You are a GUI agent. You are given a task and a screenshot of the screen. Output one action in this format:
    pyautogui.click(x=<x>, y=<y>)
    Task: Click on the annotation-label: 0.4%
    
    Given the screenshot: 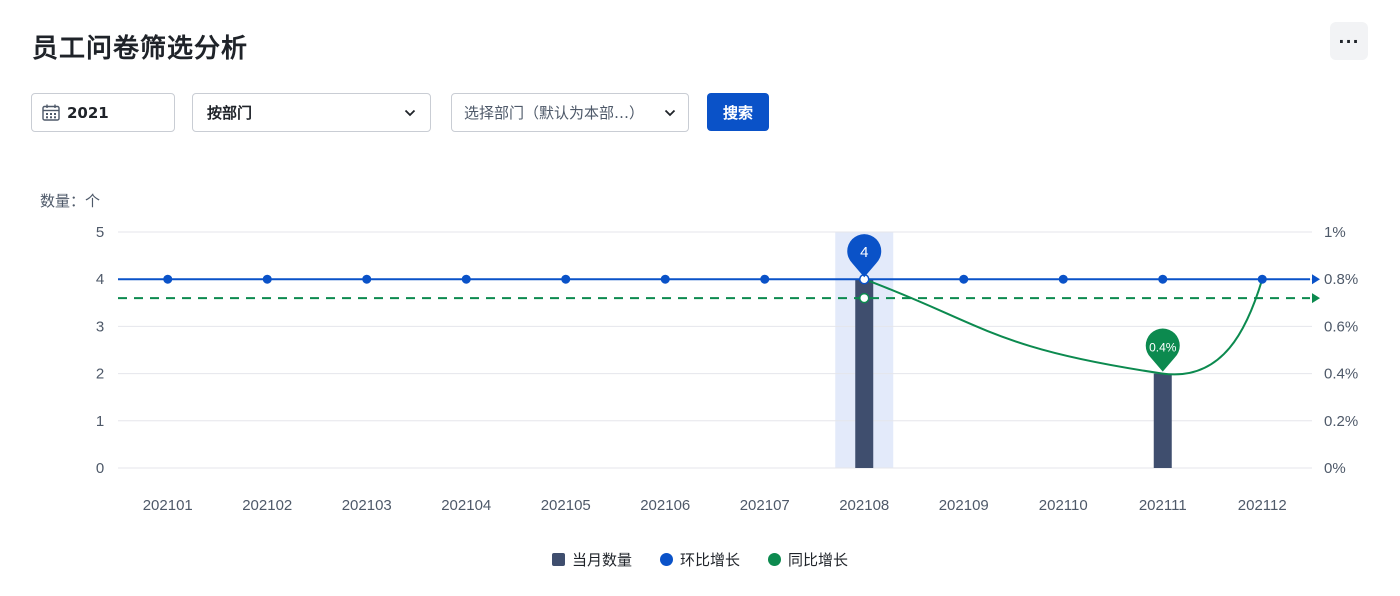 What is the action you would take?
    pyautogui.click(x=1163, y=348)
    